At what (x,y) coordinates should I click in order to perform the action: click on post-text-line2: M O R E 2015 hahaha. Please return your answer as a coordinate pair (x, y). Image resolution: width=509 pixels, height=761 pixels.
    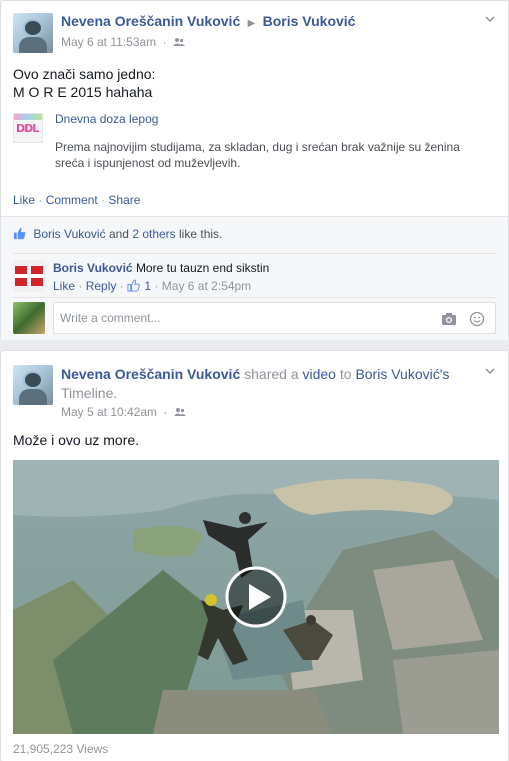
    Looking at the image, I should click on (83, 92).